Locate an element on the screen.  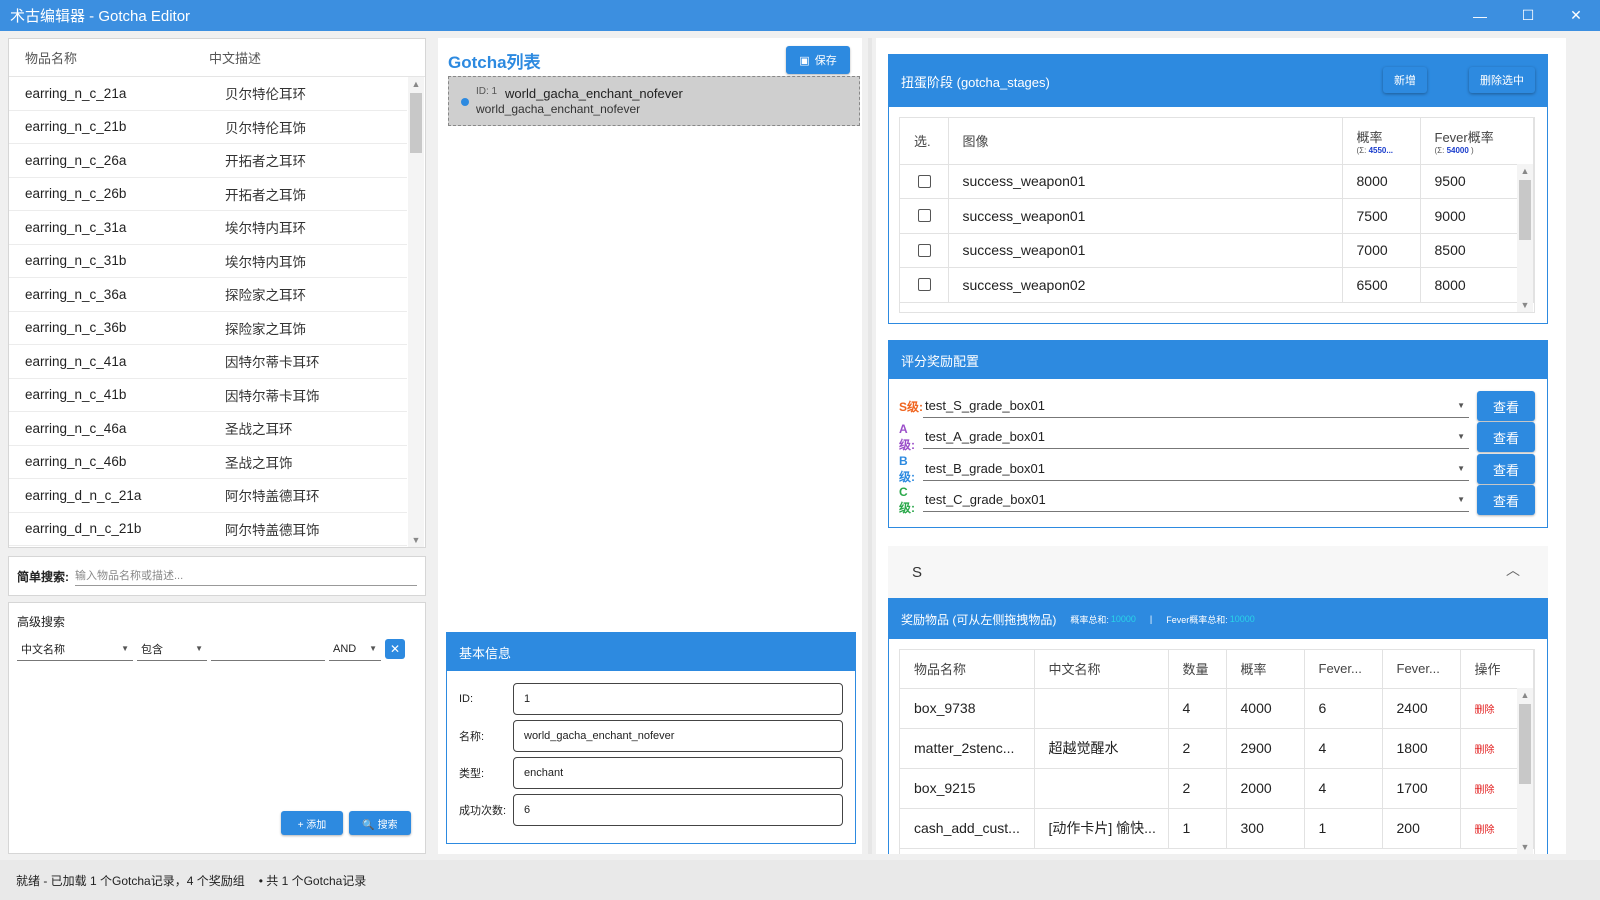
list-item: earring_n_c_41a 因特尔蒂卡耳环 is located at coordinates (208, 362).